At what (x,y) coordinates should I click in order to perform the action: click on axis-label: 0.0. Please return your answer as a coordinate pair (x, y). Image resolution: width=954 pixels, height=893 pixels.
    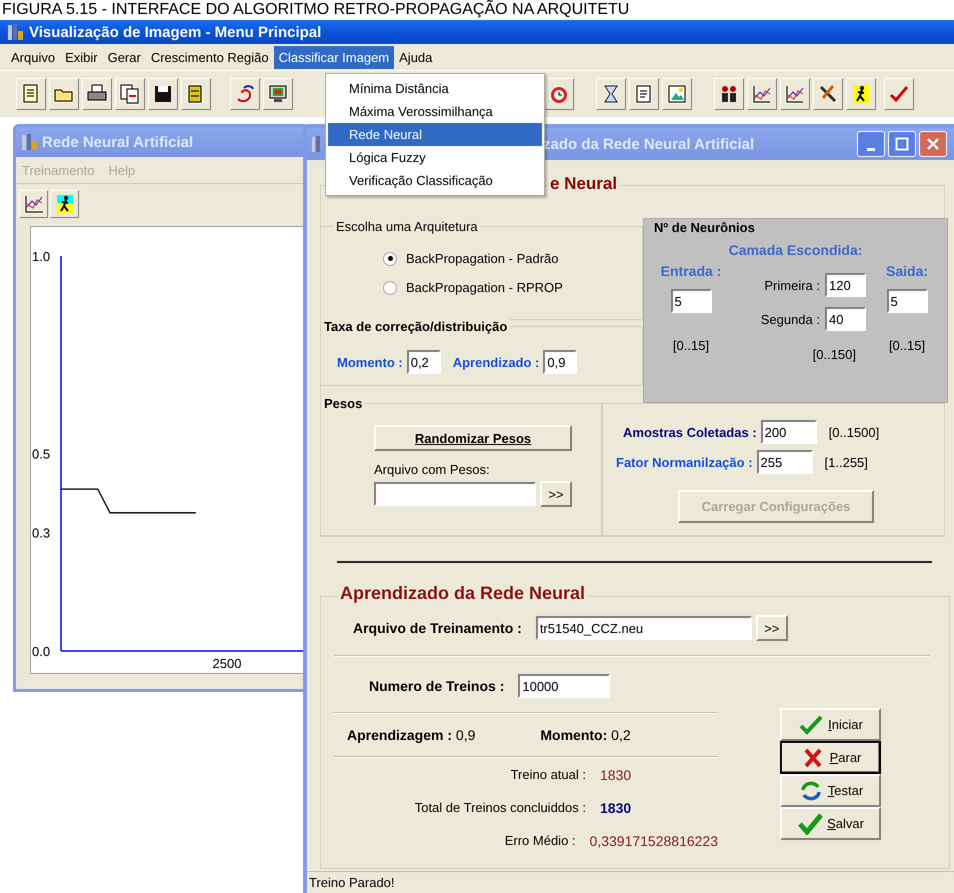
    Looking at the image, I should click on (41, 651).